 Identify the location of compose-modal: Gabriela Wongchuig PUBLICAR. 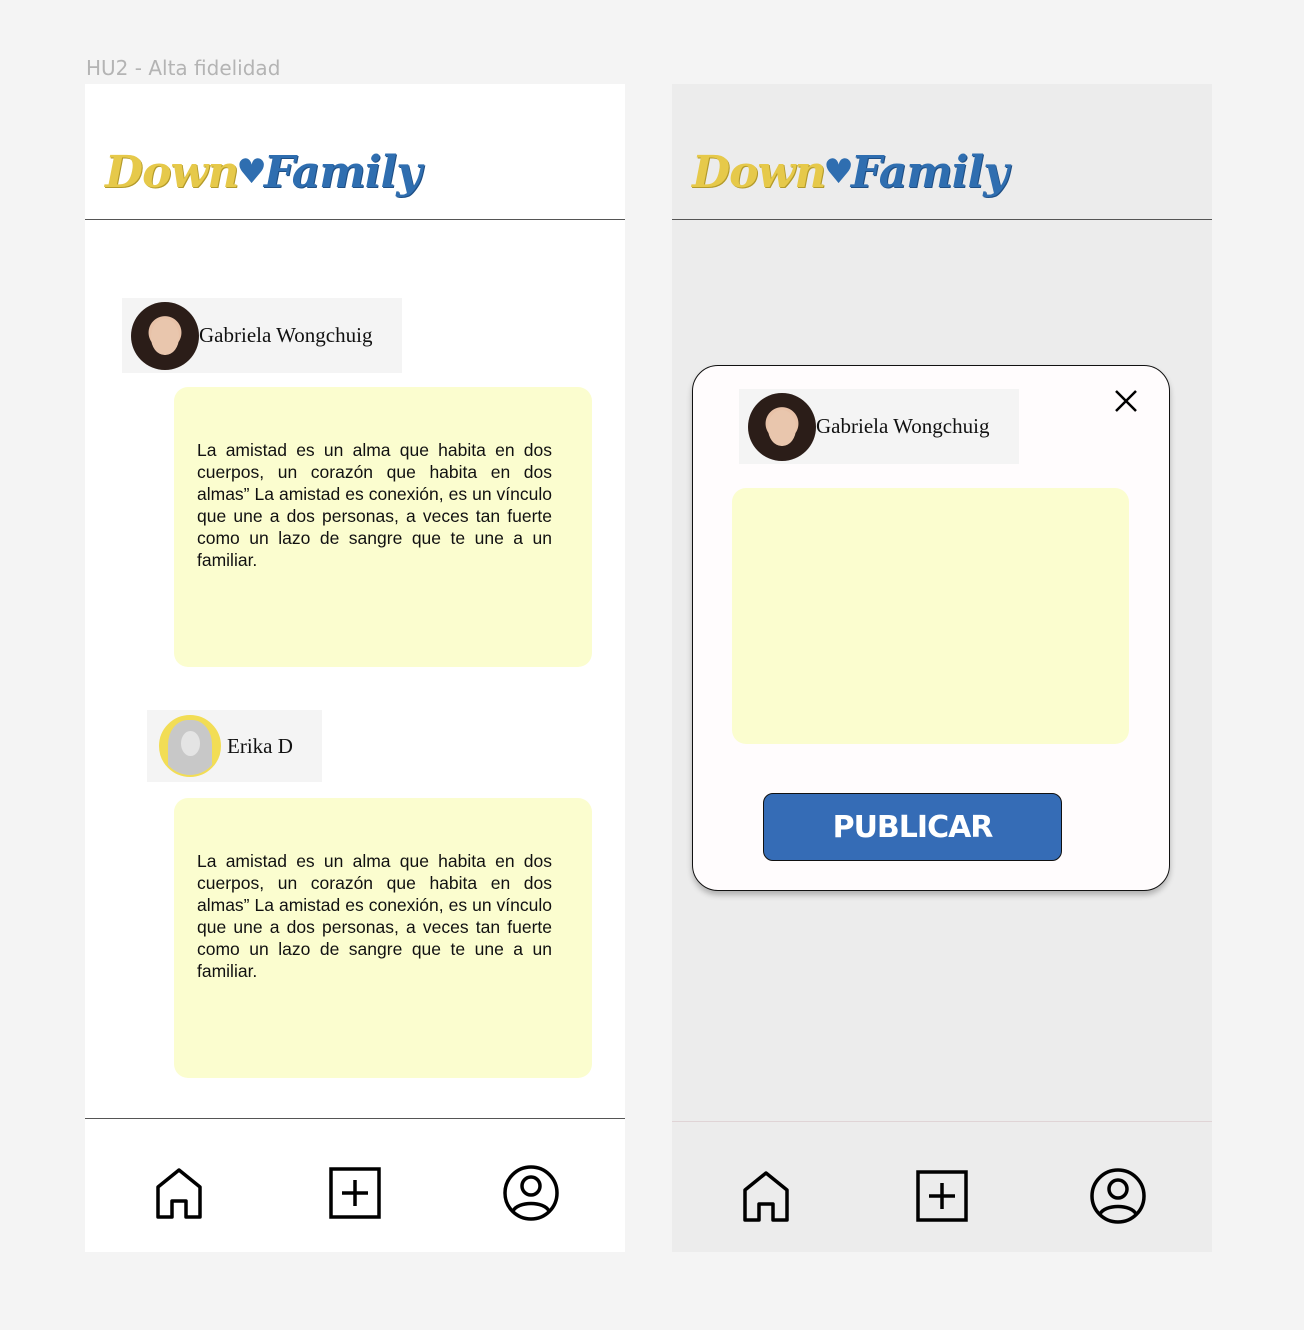
(931, 628).